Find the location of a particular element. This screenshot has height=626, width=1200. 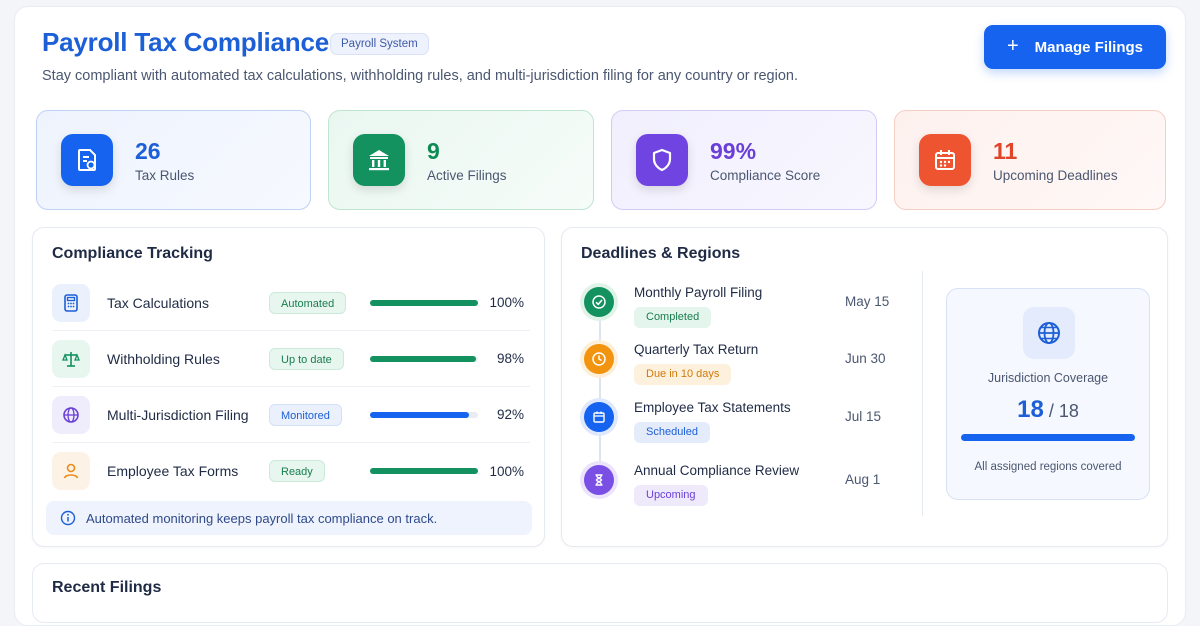

stat-value: 26 is located at coordinates (148, 151).